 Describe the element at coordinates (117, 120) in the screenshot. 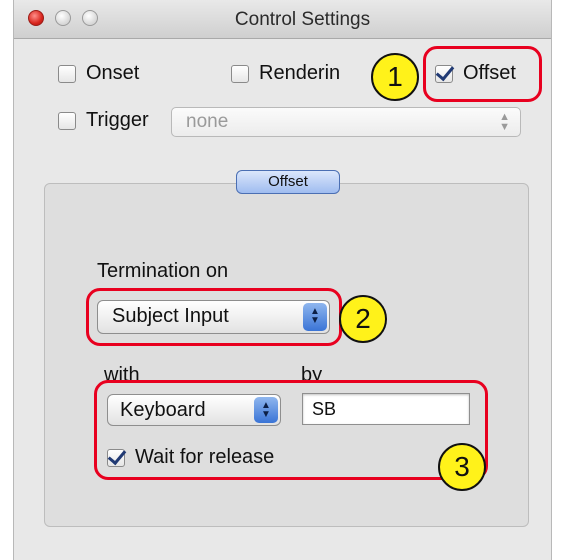

I see `trigger-label: Trigger` at that location.